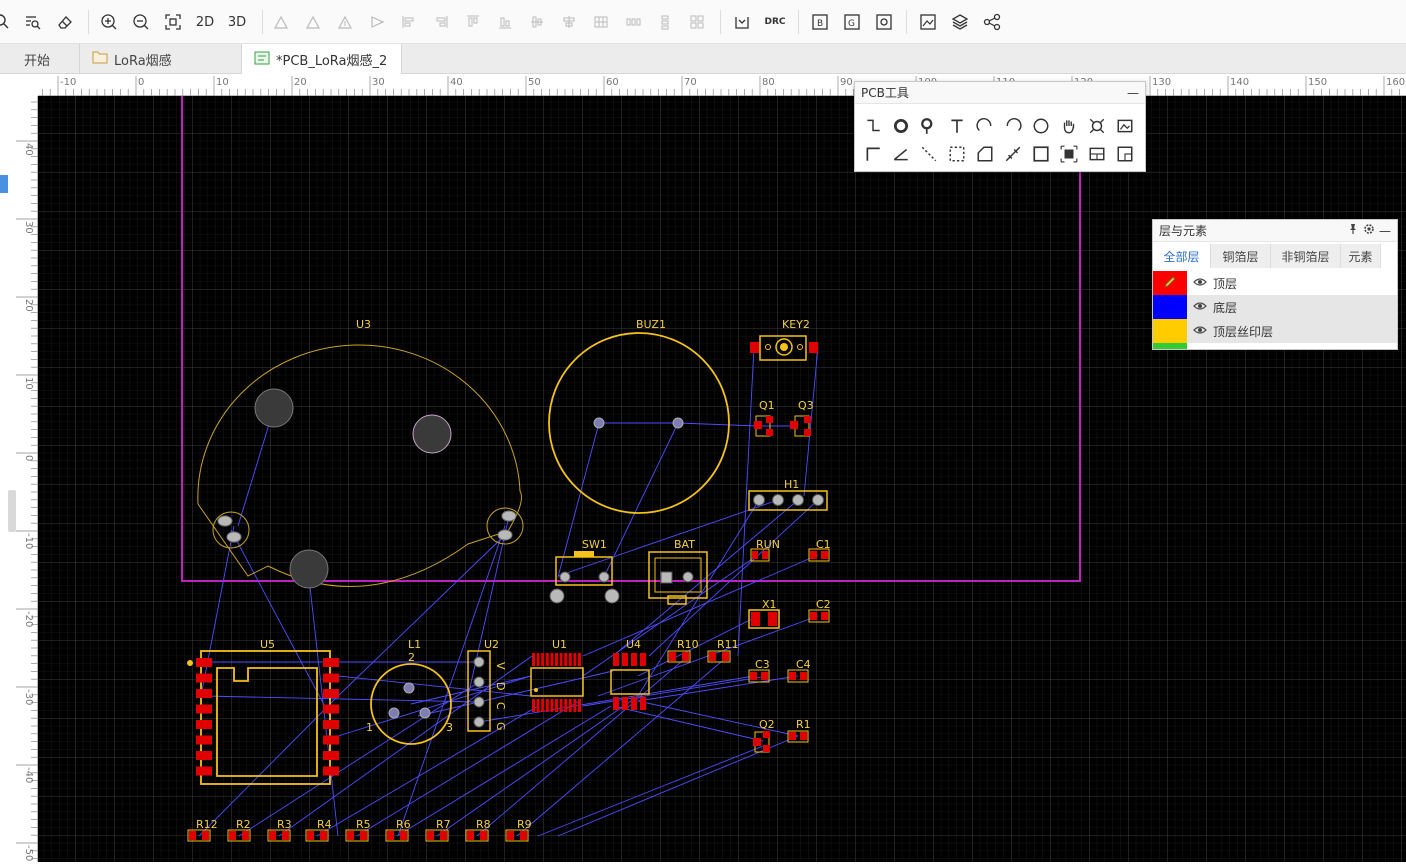 The image size is (1406, 865). I want to click on component-label-buz1: BUZ1, so click(651, 324).